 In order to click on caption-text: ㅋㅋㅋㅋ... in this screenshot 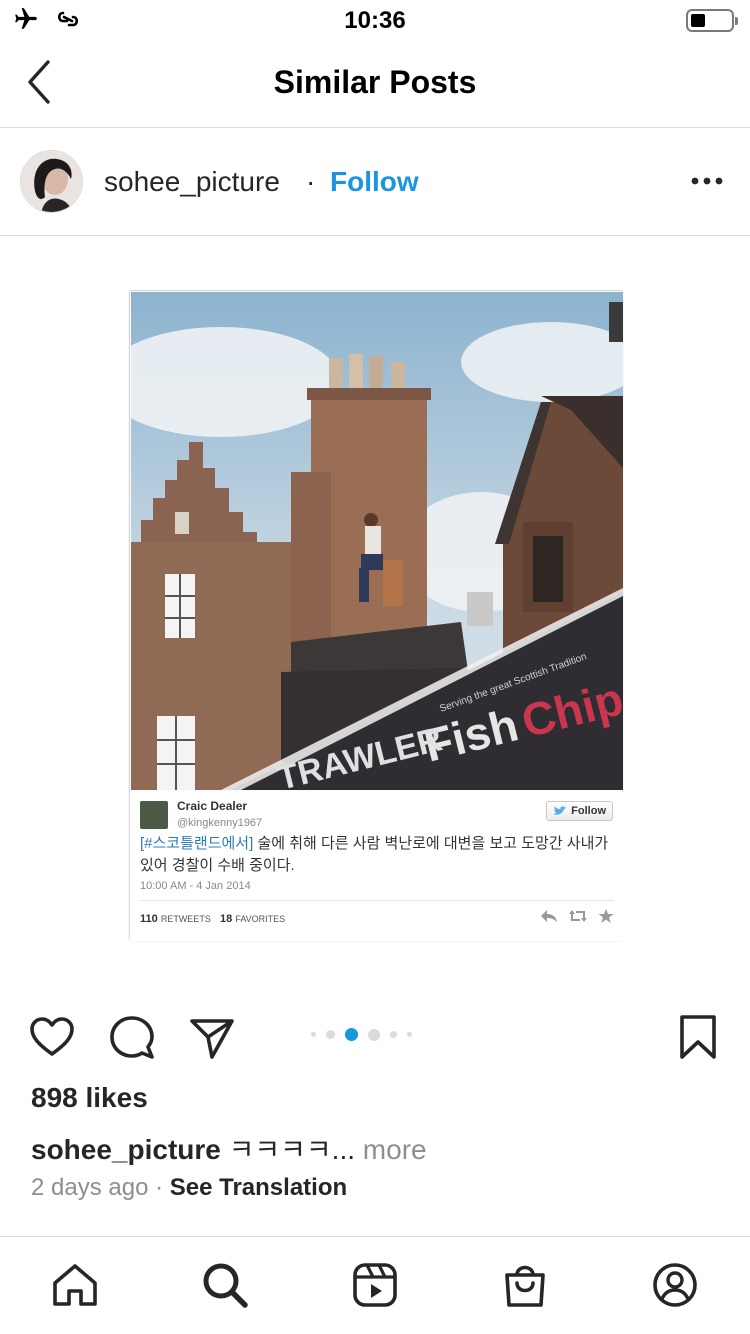, I will do `click(288, 1149)`.